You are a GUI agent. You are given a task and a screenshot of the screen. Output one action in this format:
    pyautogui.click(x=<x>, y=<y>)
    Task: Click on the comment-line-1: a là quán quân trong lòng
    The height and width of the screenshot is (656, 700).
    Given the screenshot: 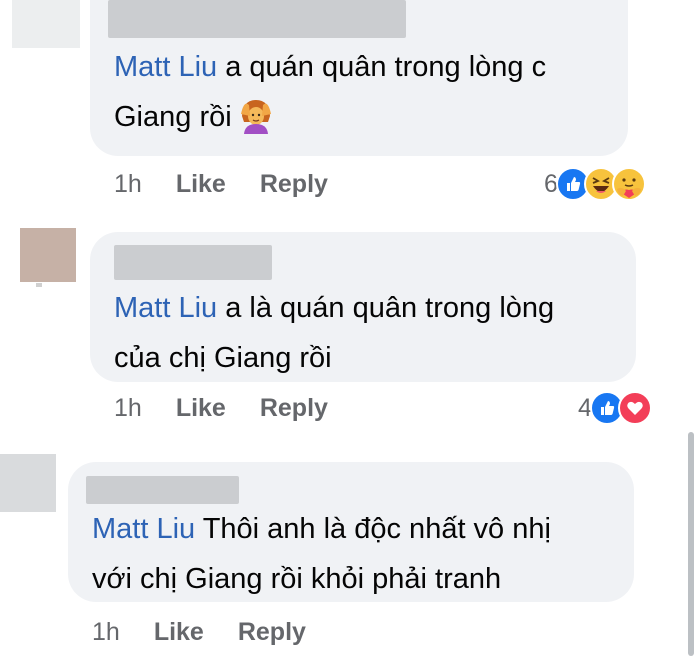 What is the action you would take?
    pyautogui.click(x=386, y=308)
    